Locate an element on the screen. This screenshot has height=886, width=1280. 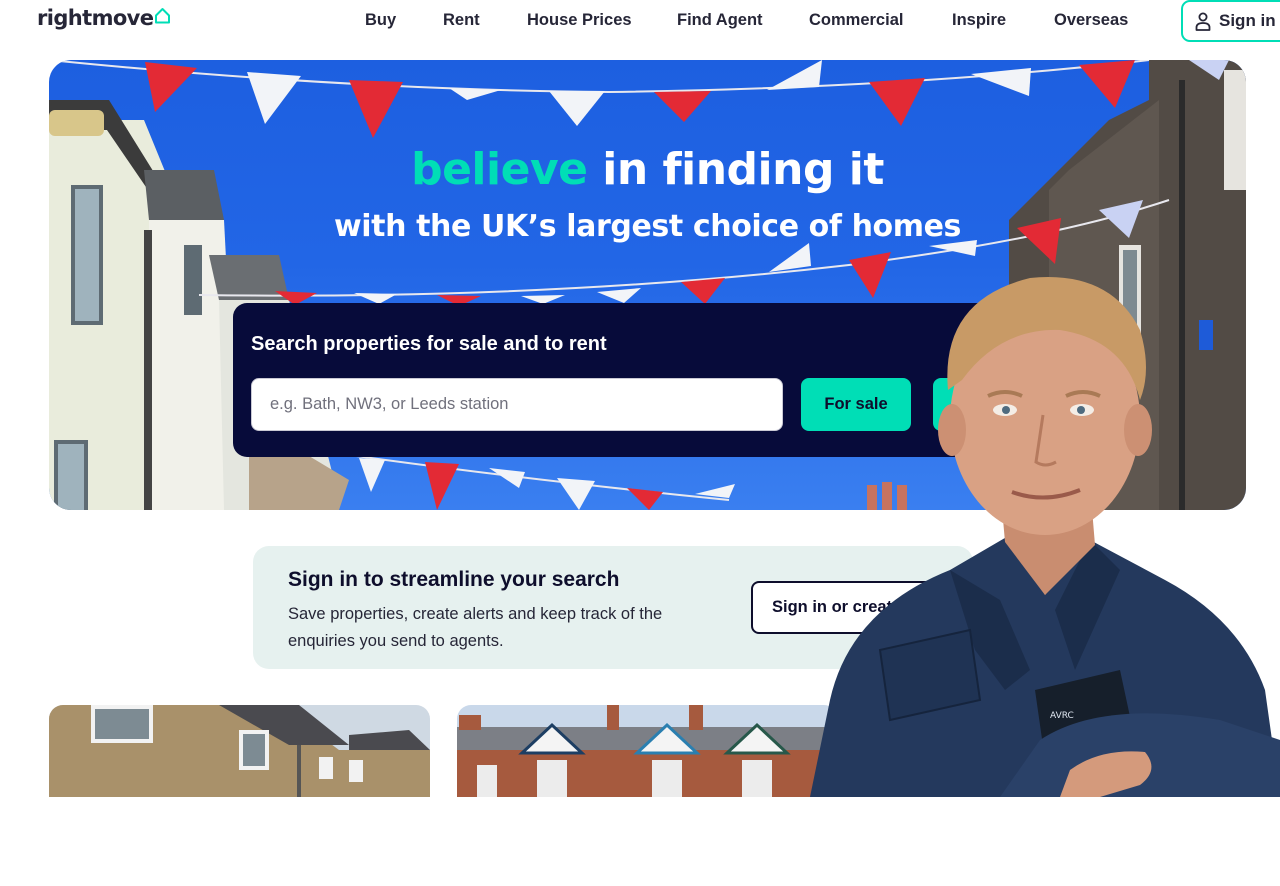
terraced-houses-photo is located at coordinates (647, 751).